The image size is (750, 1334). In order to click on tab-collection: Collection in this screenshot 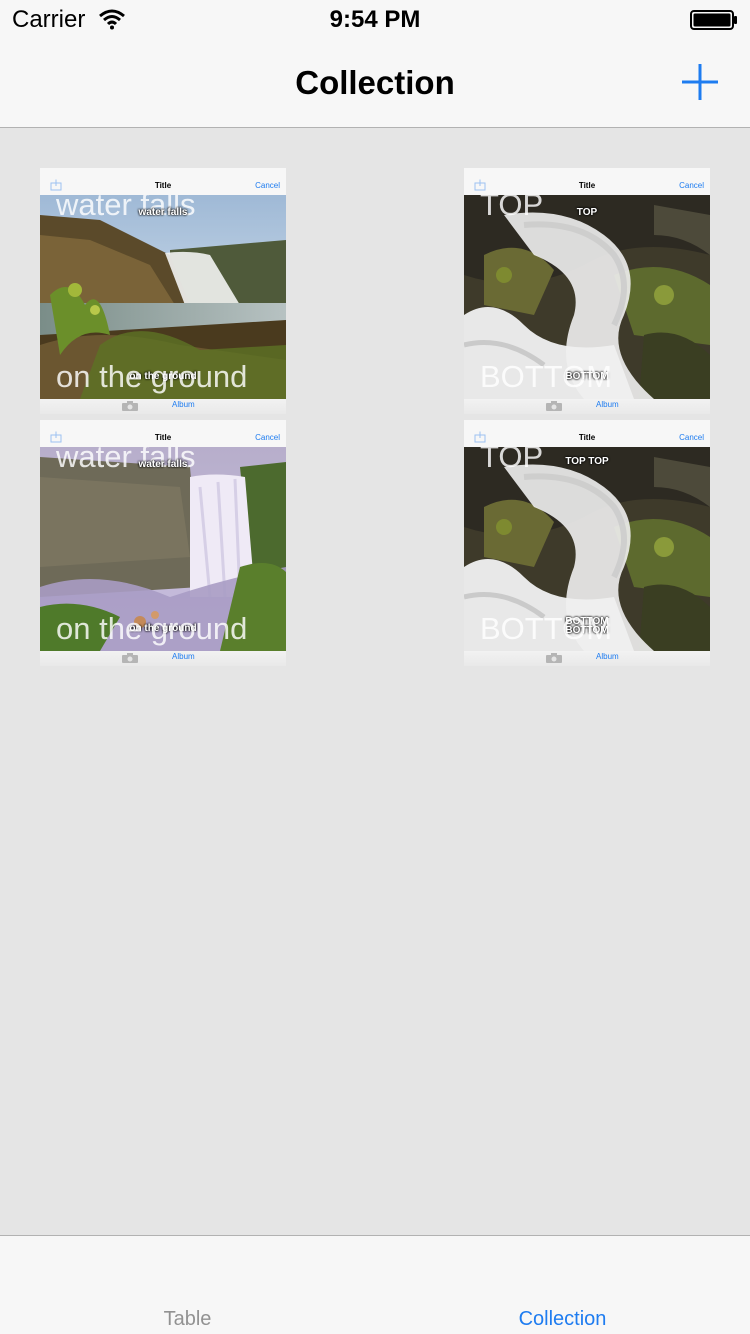, I will do `click(562, 1319)`.